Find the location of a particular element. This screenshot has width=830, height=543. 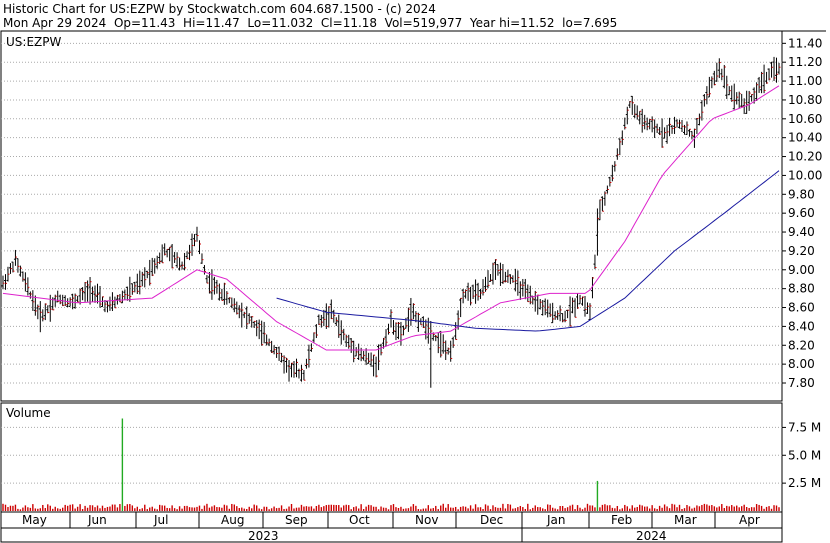

price-tick-label: 10.40 is located at coordinates (805, 138).